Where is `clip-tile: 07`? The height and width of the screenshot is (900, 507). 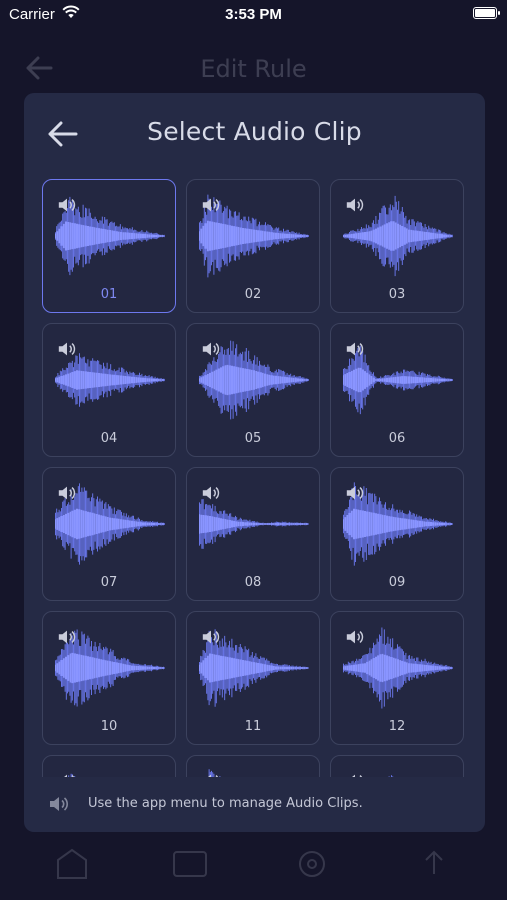
clip-tile: 07 is located at coordinates (109, 534).